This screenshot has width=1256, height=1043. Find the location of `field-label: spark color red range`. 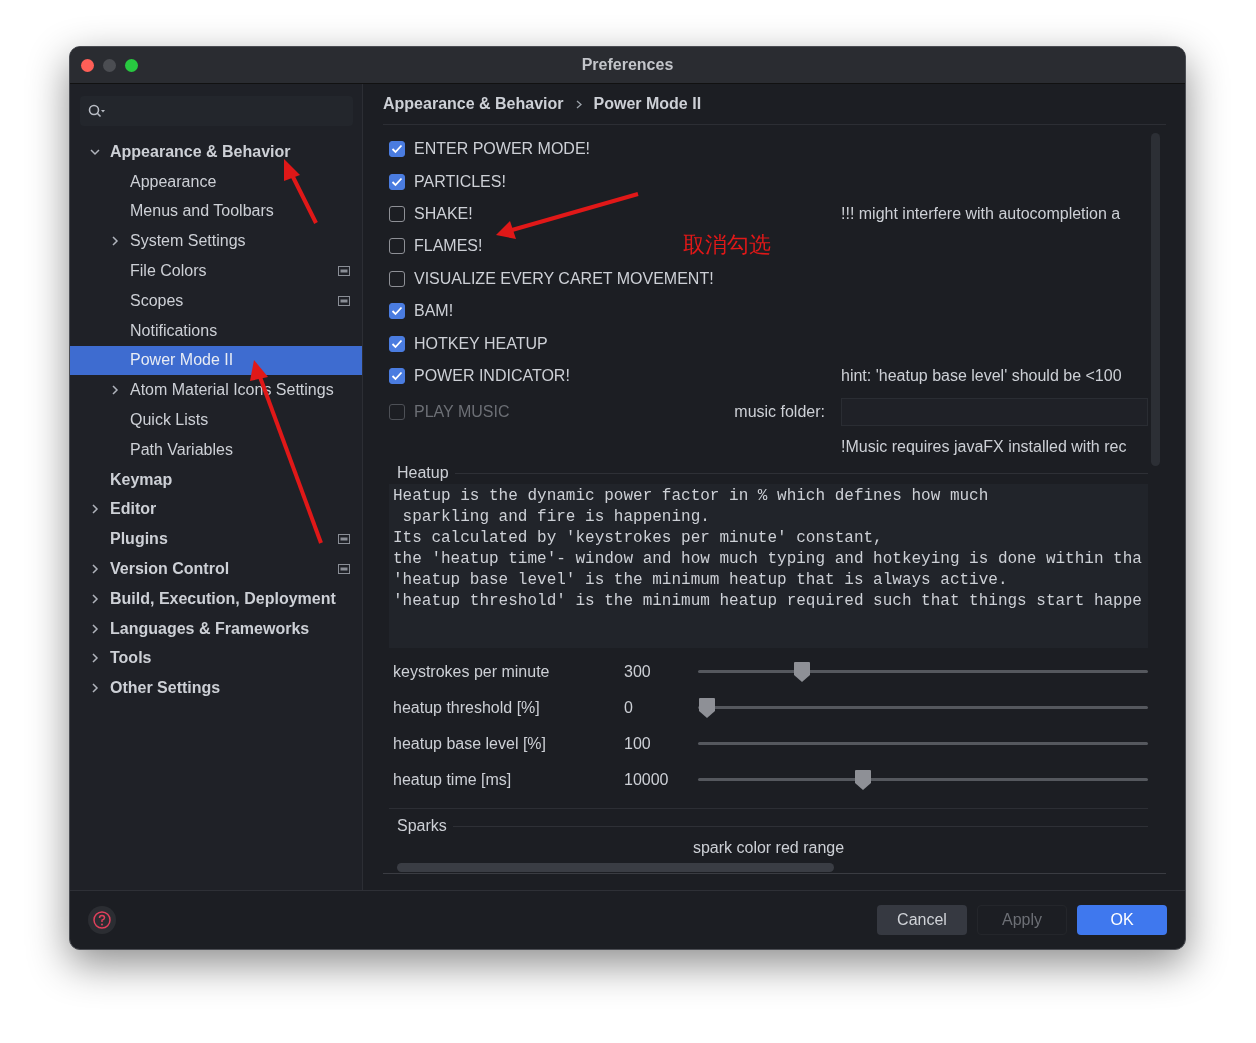

field-label: spark color red range is located at coordinates (768, 848).